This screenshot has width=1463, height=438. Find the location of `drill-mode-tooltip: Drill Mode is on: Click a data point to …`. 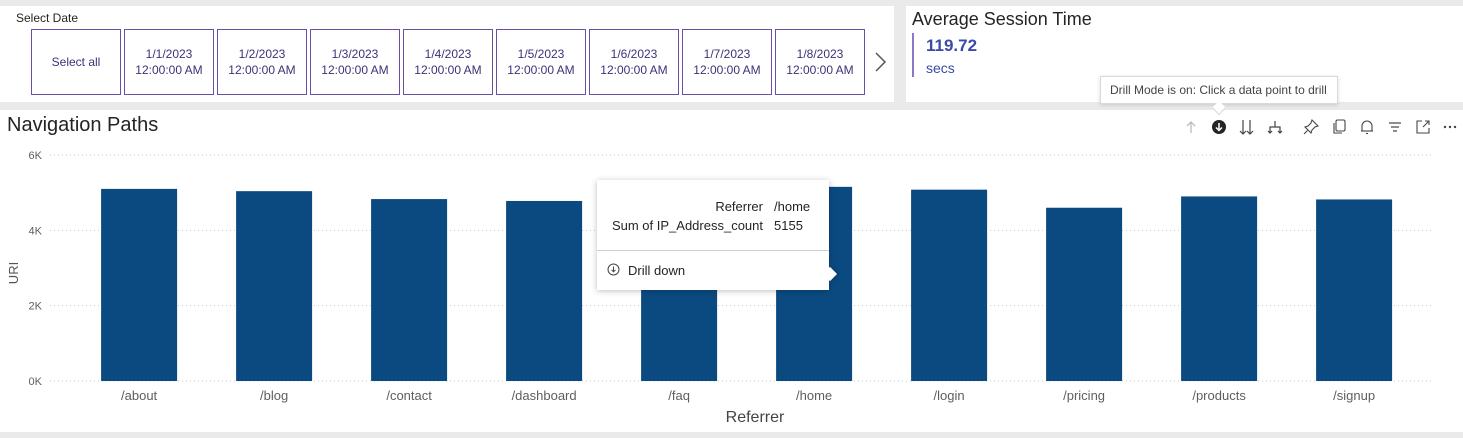

drill-mode-tooltip: Drill Mode is on: Click a data point to … is located at coordinates (1219, 90).